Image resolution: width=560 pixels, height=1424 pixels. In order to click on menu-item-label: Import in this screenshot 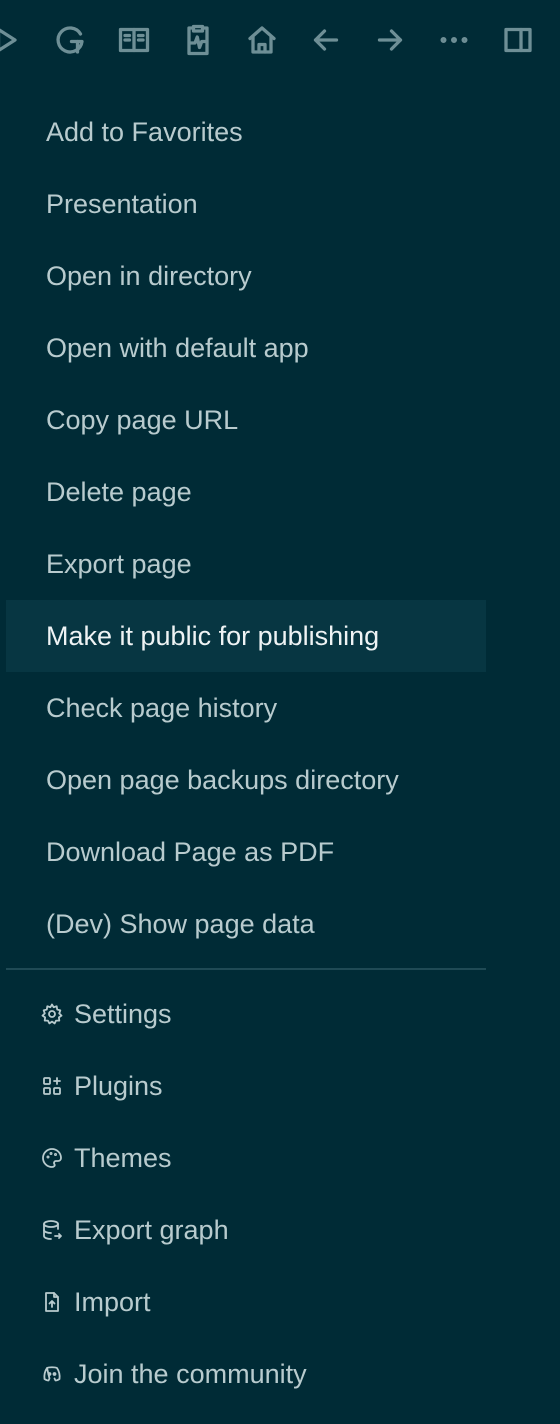, I will do `click(112, 1301)`.